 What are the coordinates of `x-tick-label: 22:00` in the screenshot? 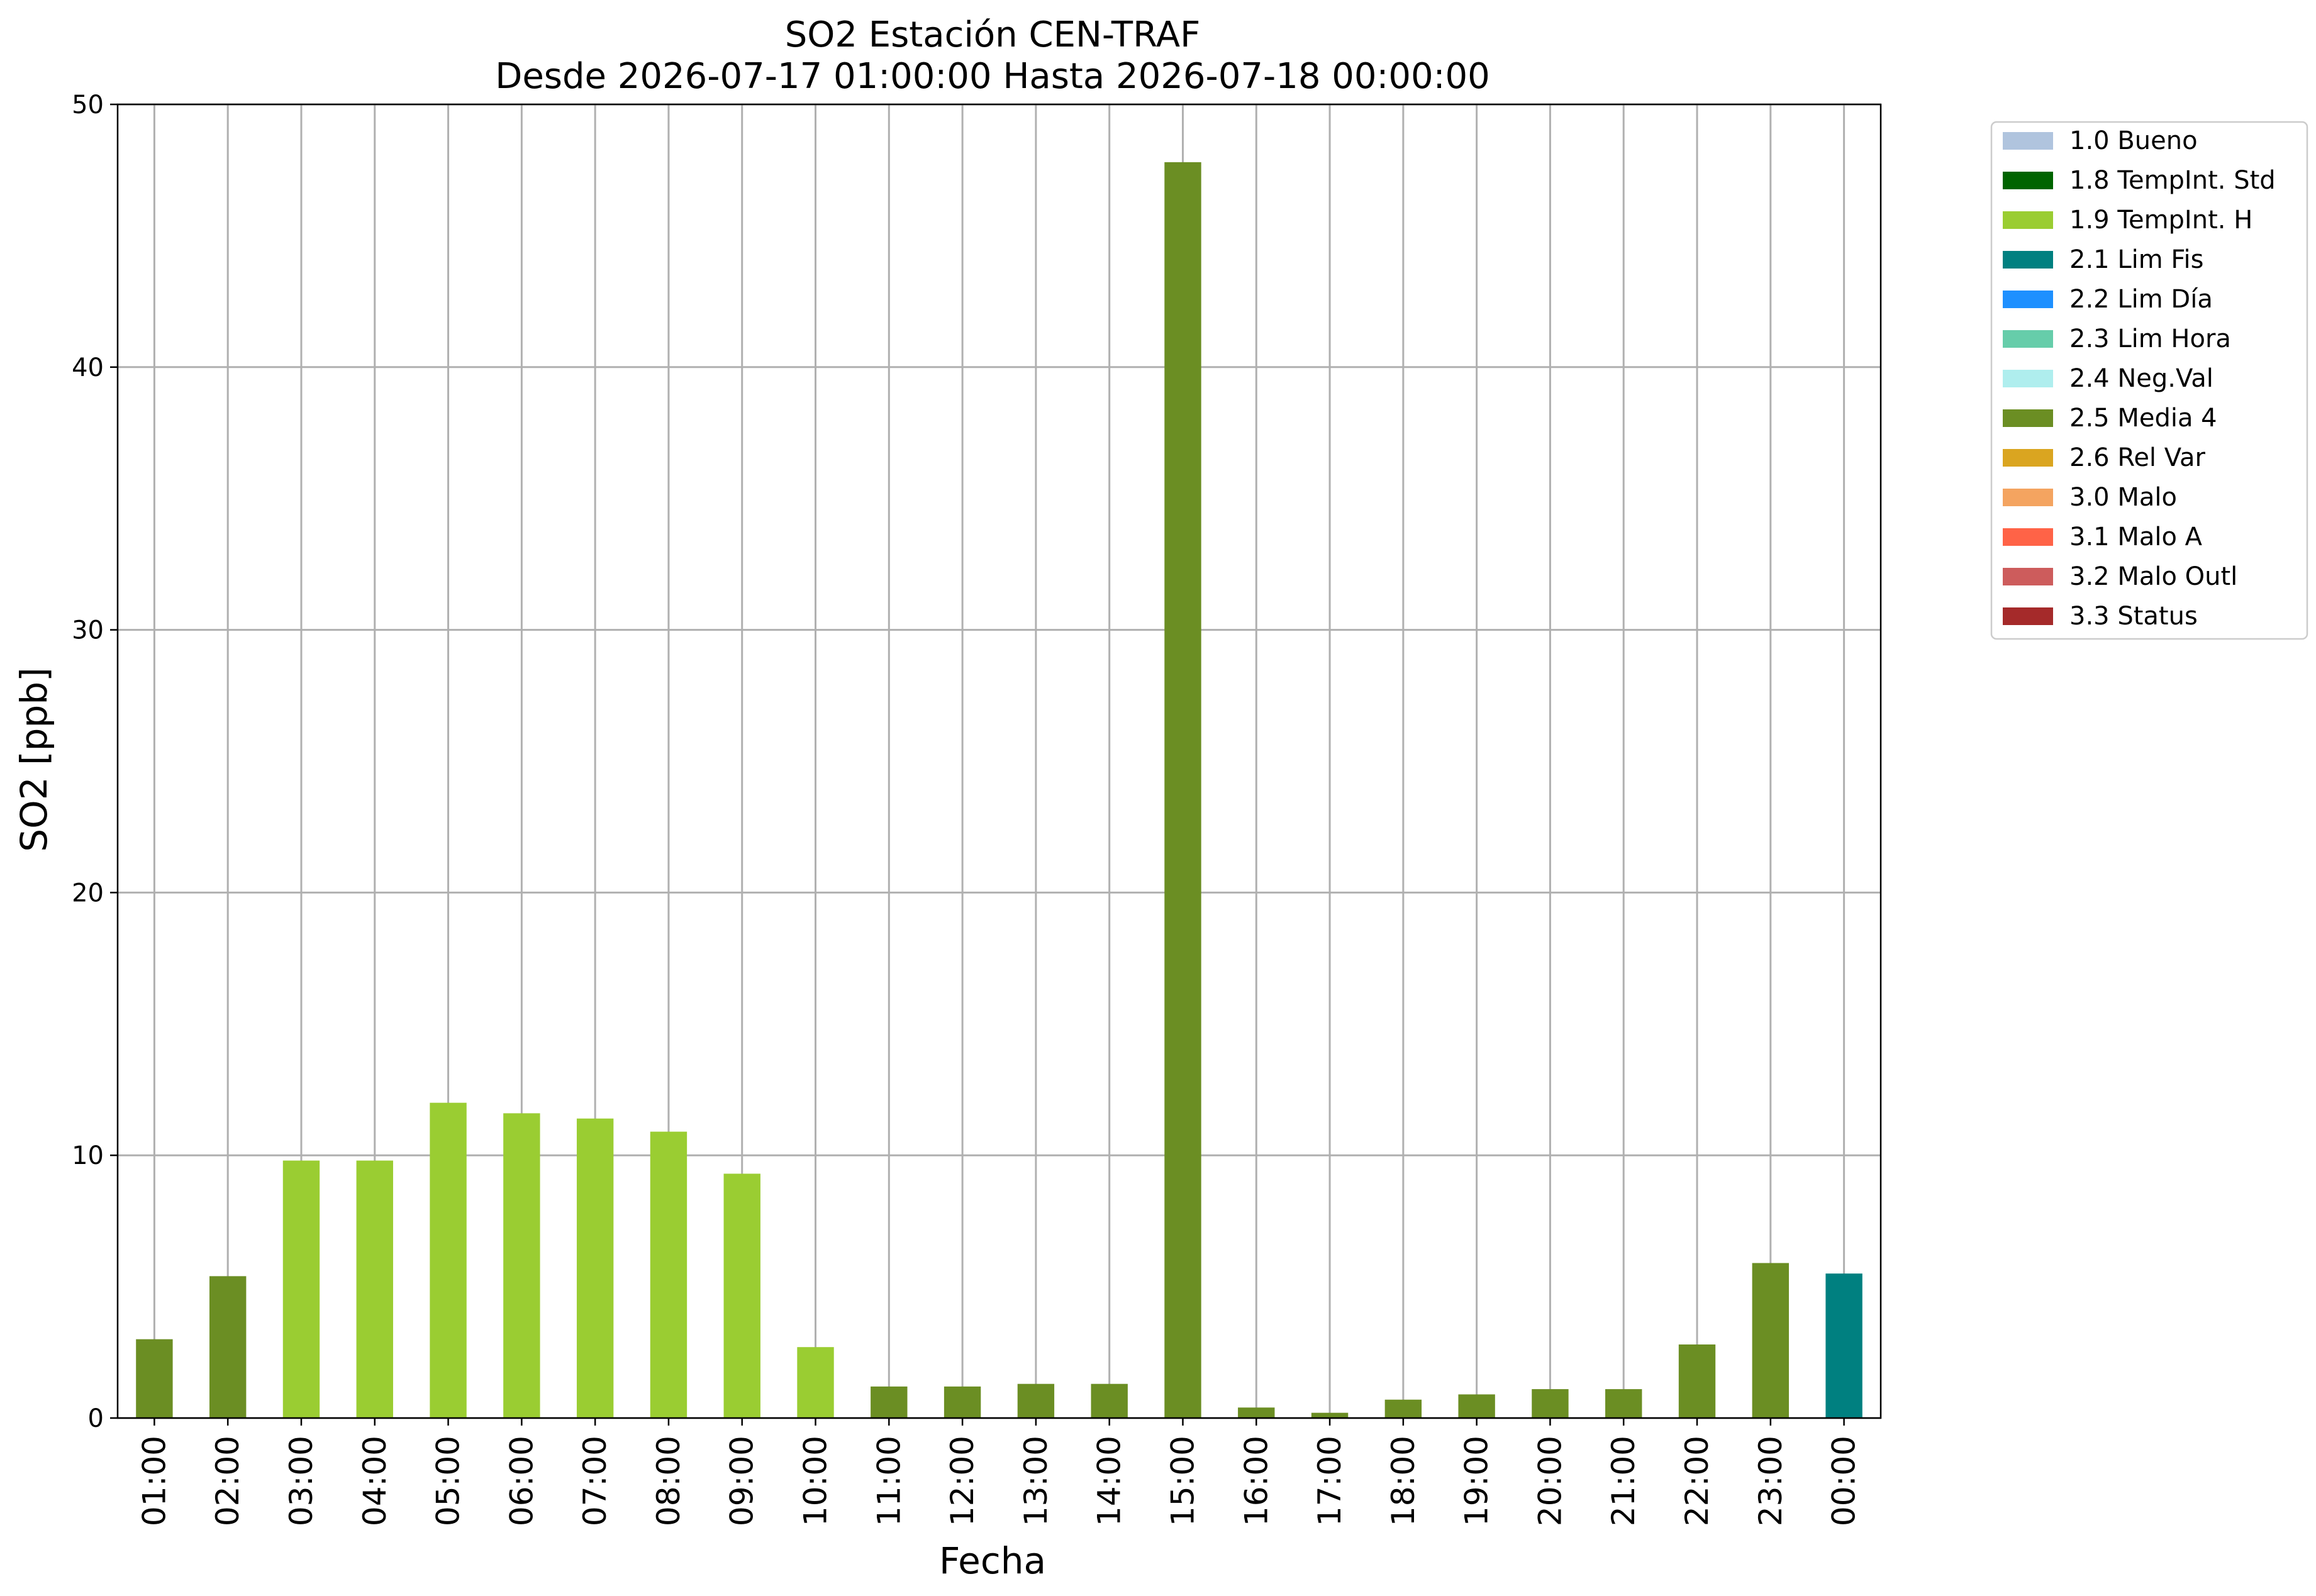 It's located at (1697, 1481).